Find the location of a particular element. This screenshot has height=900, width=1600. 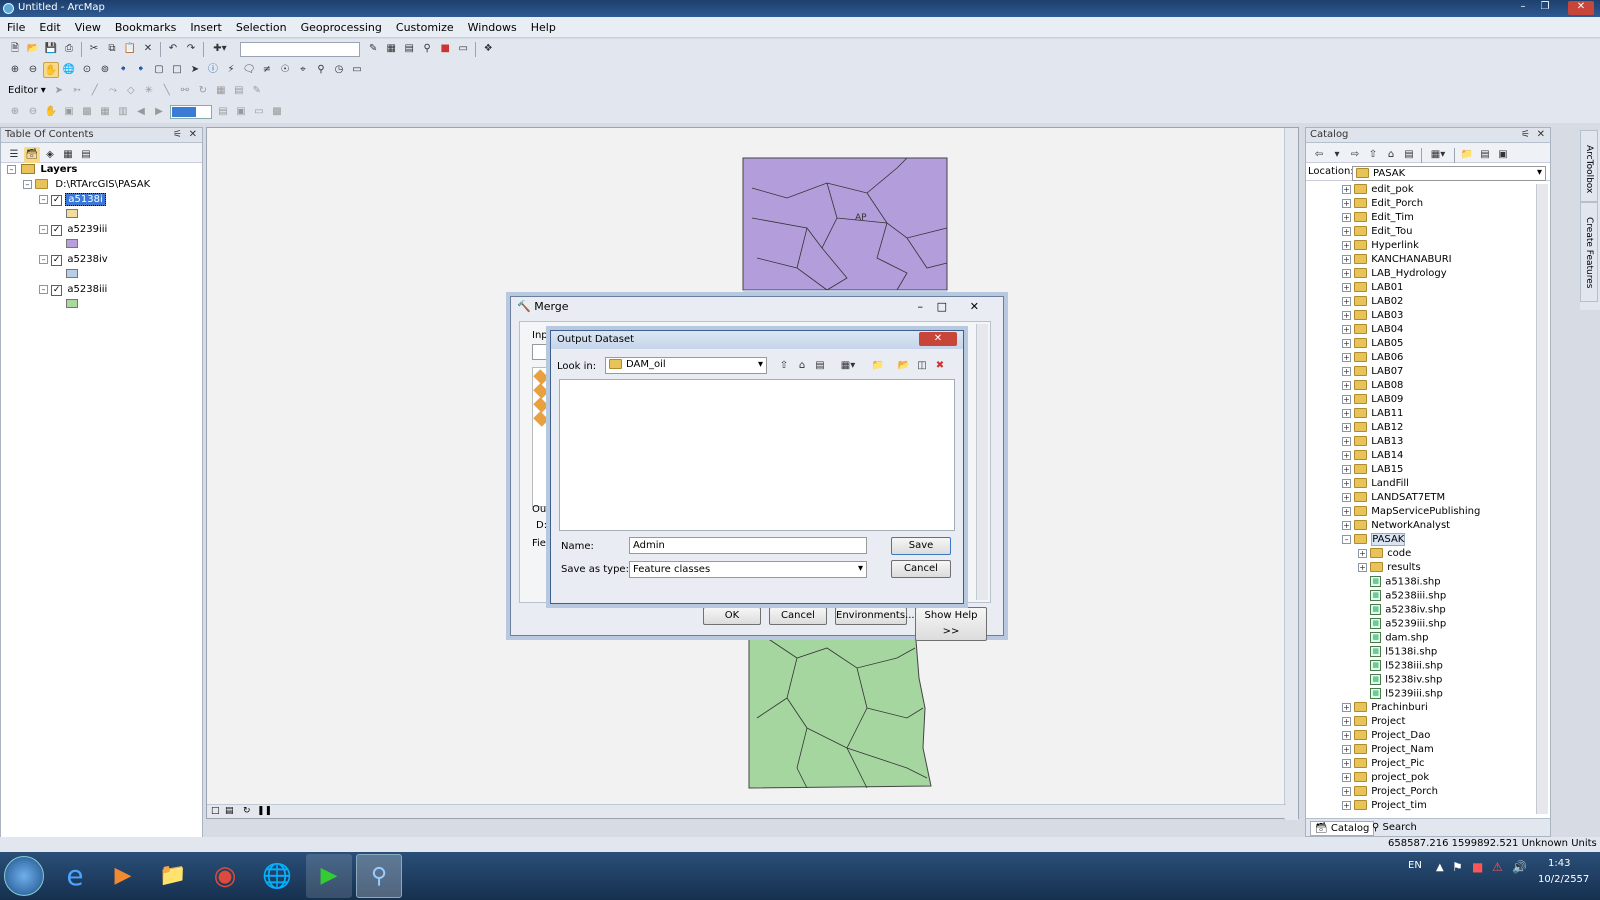

forward-icon: ⇨ is located at coordinates (1355, 155).